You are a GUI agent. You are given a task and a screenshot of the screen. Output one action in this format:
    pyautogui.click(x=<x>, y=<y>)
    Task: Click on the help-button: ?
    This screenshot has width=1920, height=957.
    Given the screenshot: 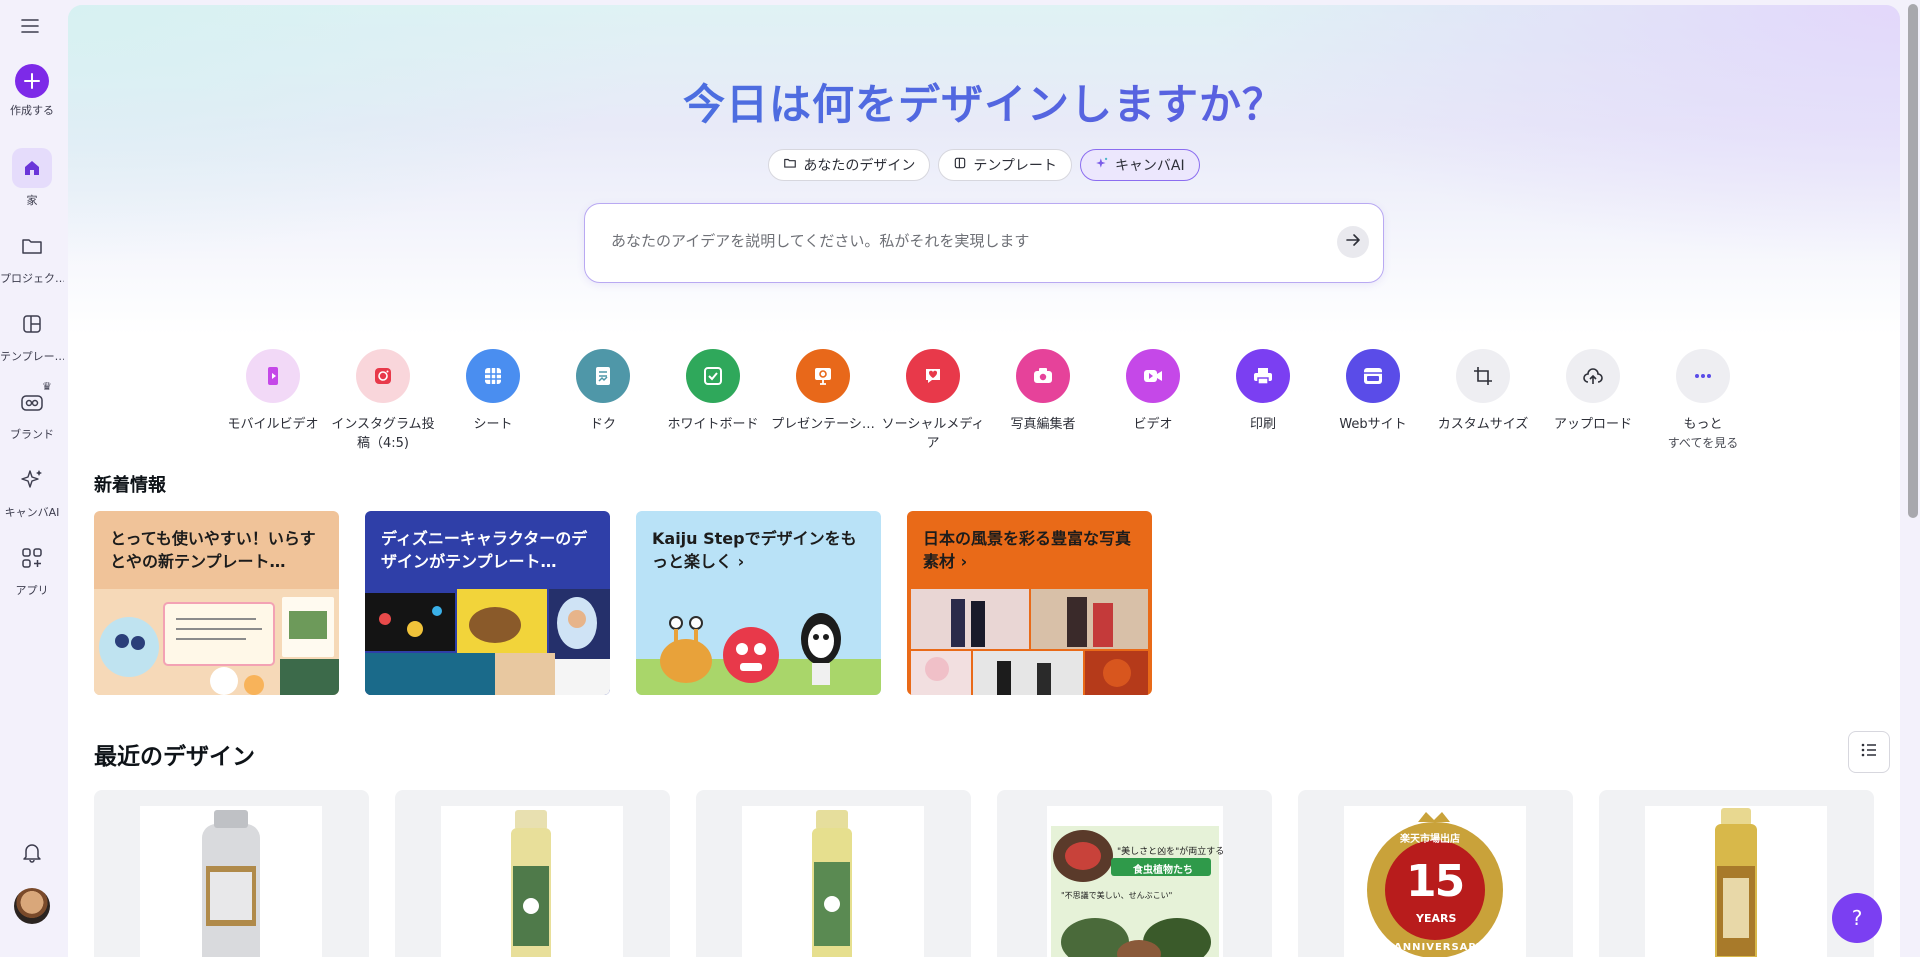 What is the action you would take?
    pyautogui.click(x=1857, y=918)
    